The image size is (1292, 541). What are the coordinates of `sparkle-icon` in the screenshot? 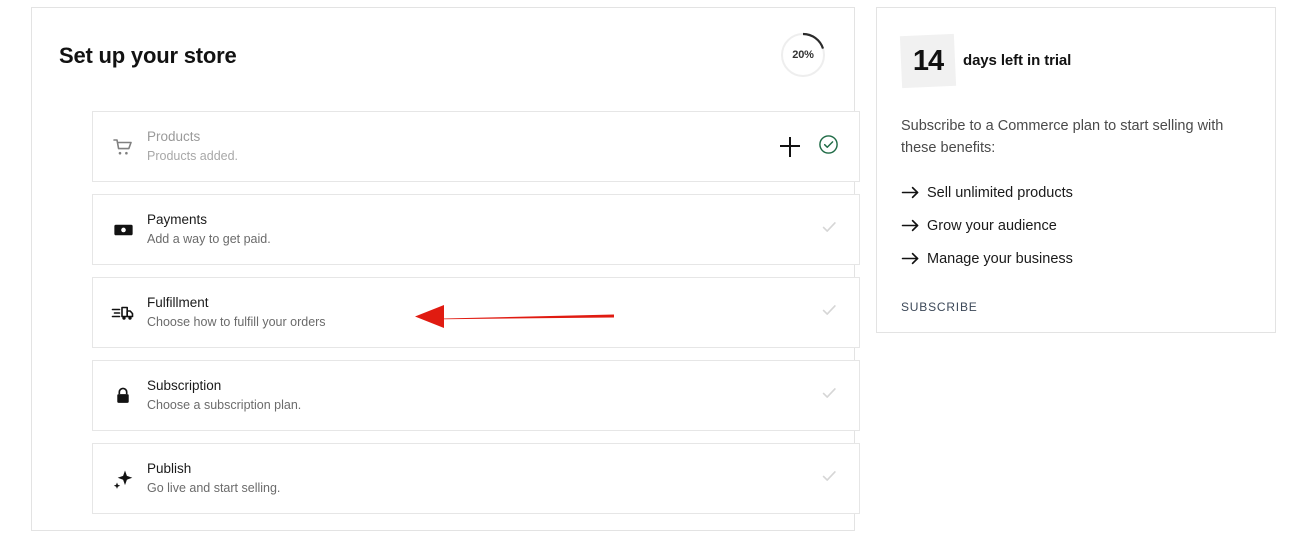 It's located at (123, 479).